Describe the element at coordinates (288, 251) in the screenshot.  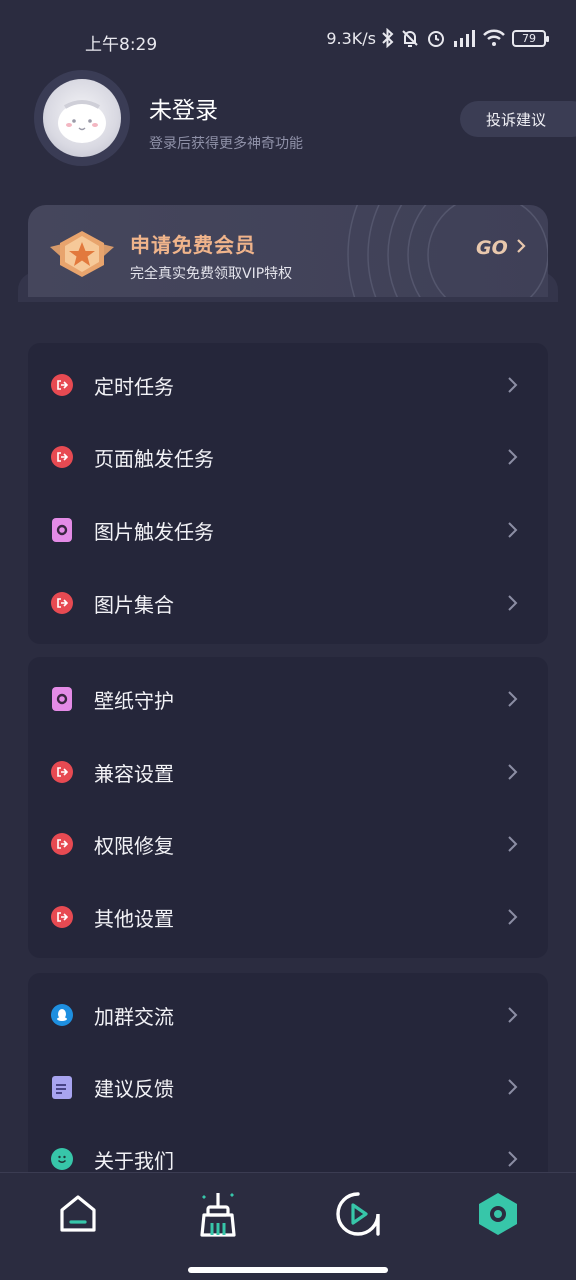
I see `vip-banner: 申请免费会员 完全真实免费领取VIP特权 GO` at that location.